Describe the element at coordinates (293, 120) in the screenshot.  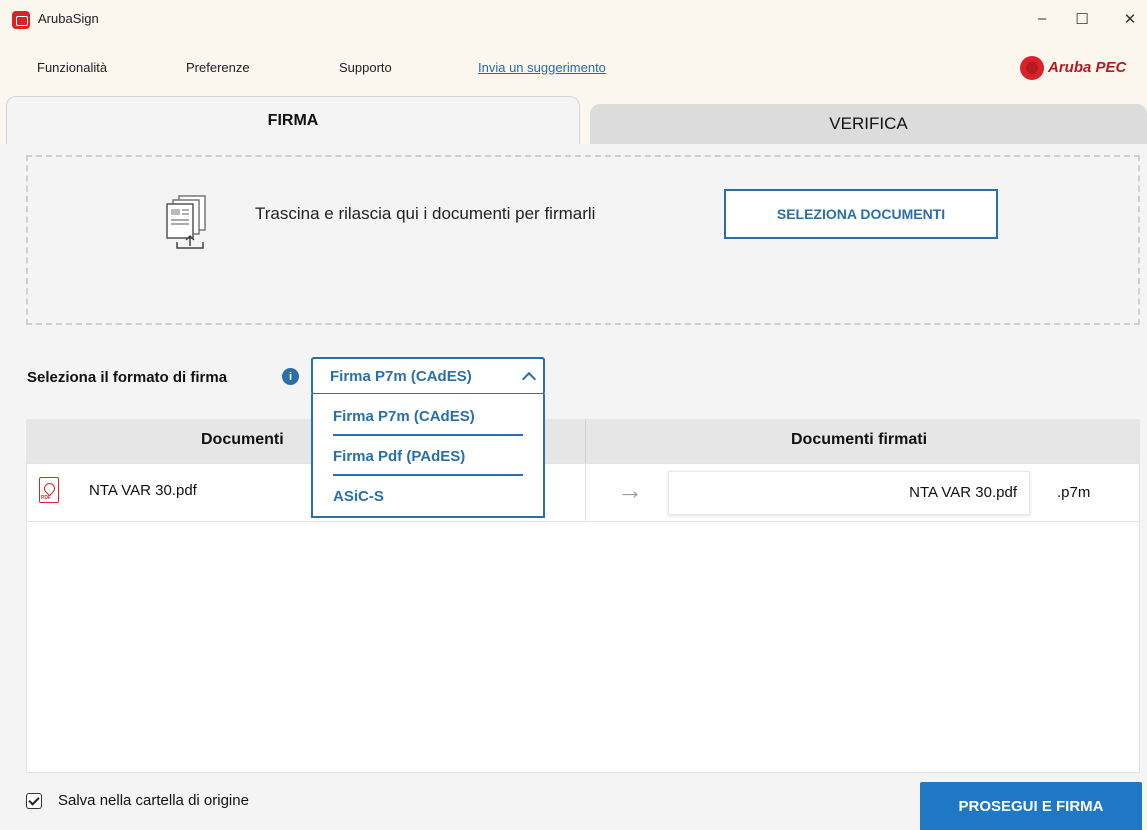
I see `tab-firma: FIRMA` at that location.